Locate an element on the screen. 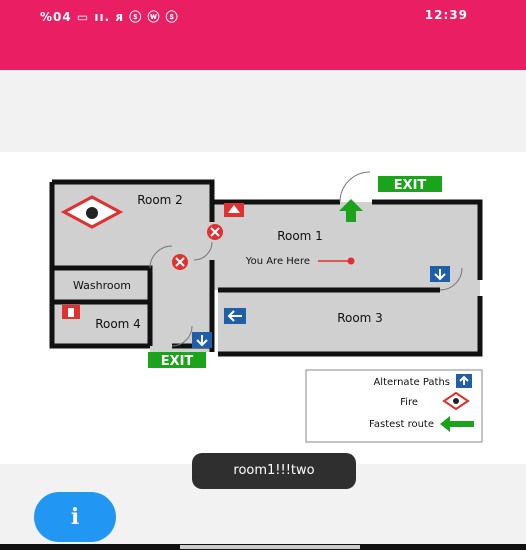 This screenshot has width=526, height=550. room-2-area is located at coordinates (132, 225).